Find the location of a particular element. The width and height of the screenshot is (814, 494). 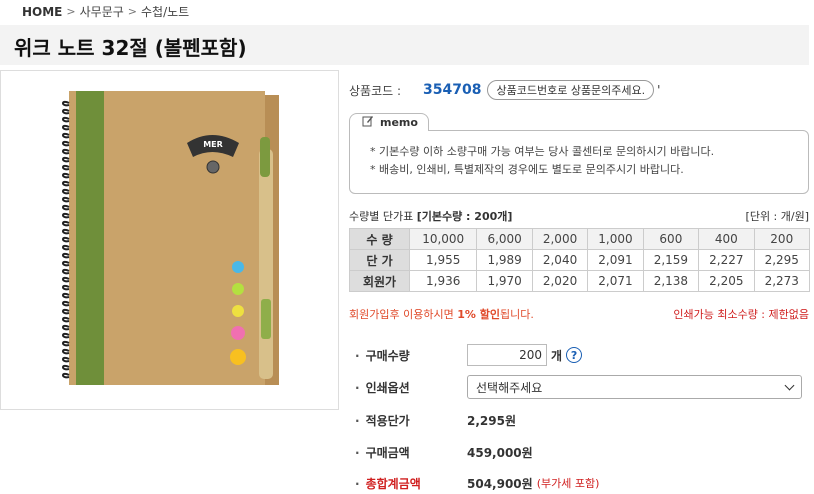

price-cell: 1,955 is located at coordinates (443, 260).